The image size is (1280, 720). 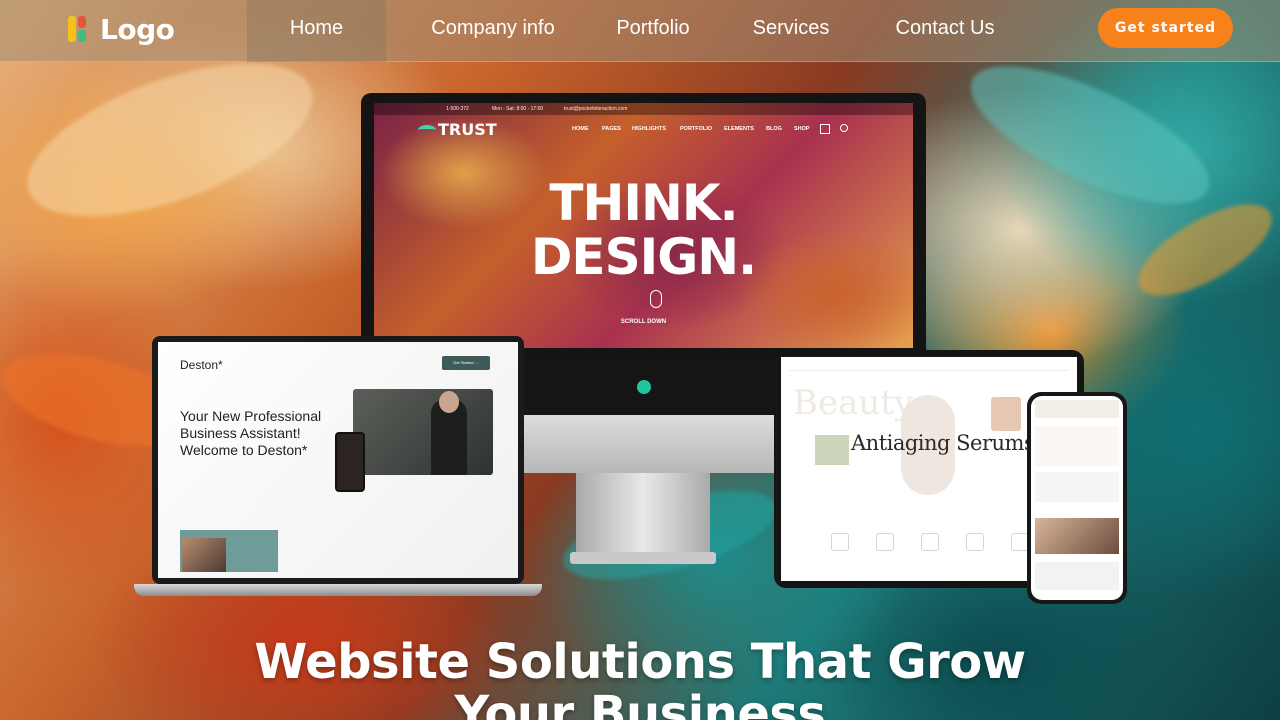 I want to click on monitor-stand-foot, so click(x=643, y=558).